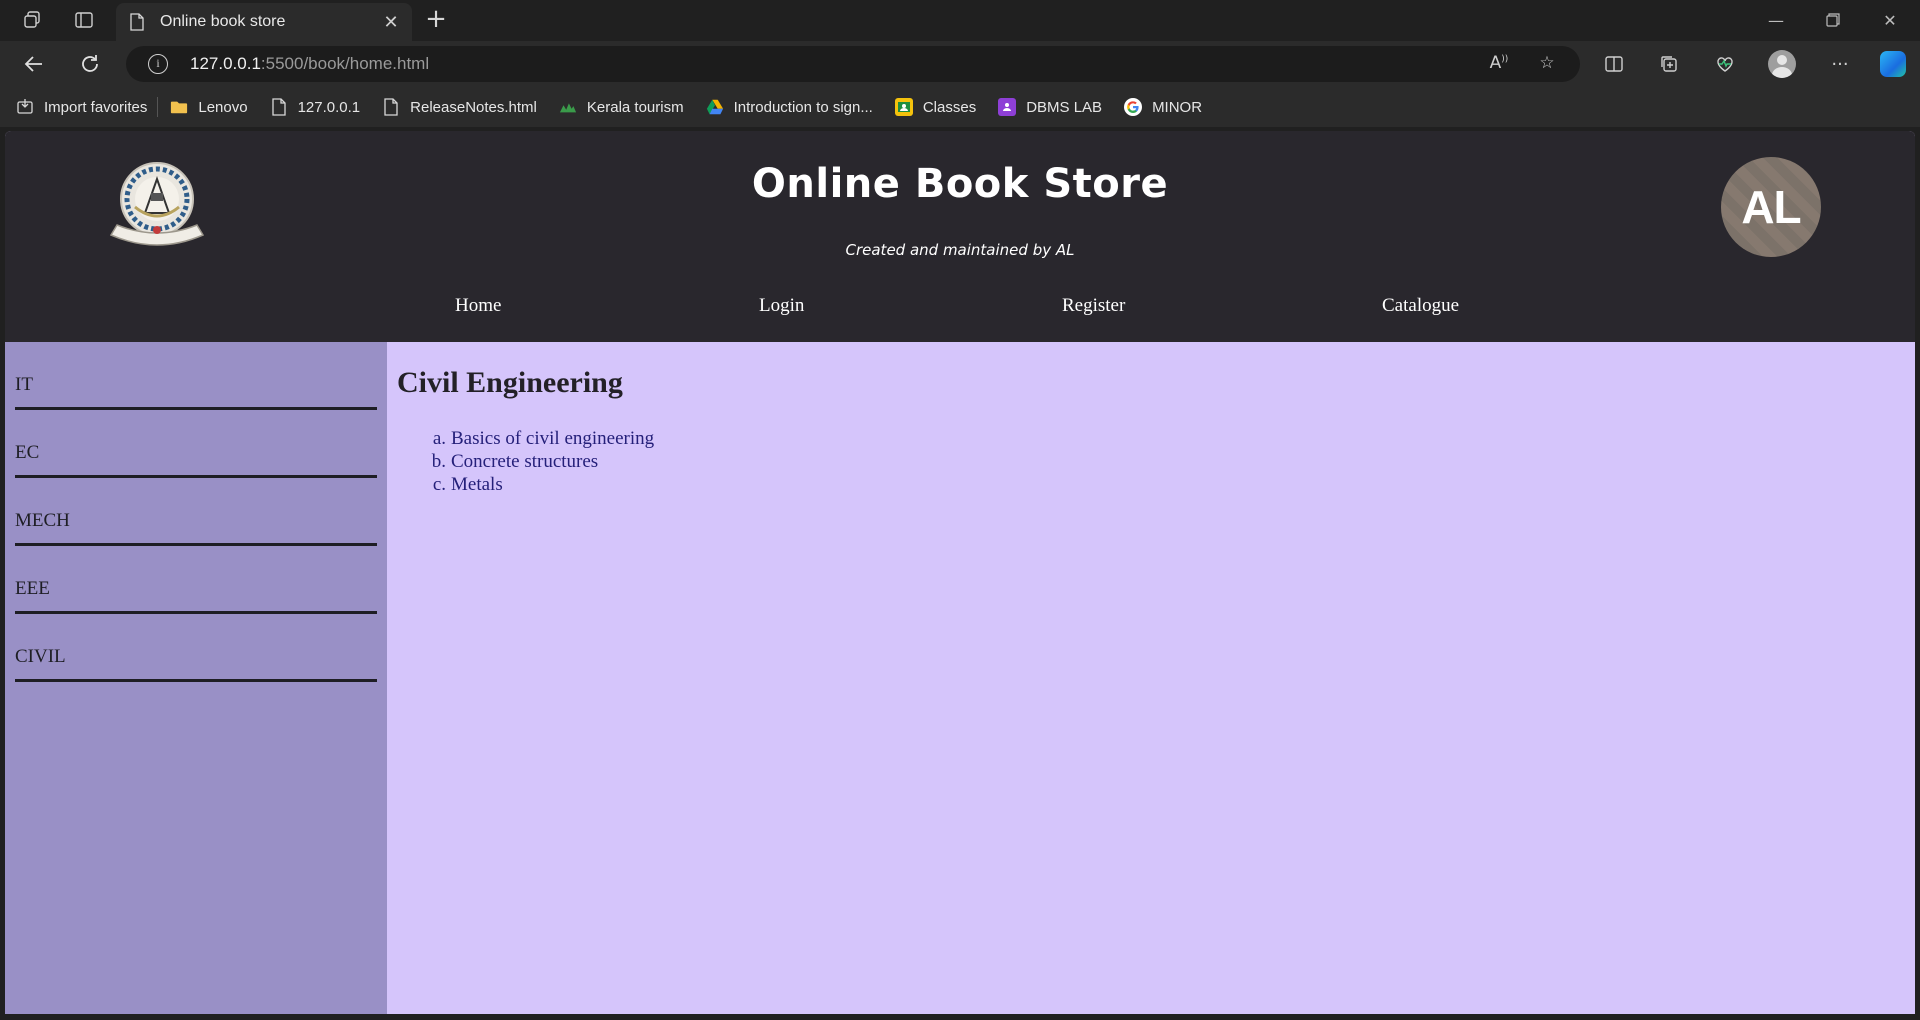 The width and height of the screenshot is (1920, 1020). Describe the element at coordinates (1499, 64) in the screenshot. I see `read-aloud-icon: A))` at that location.